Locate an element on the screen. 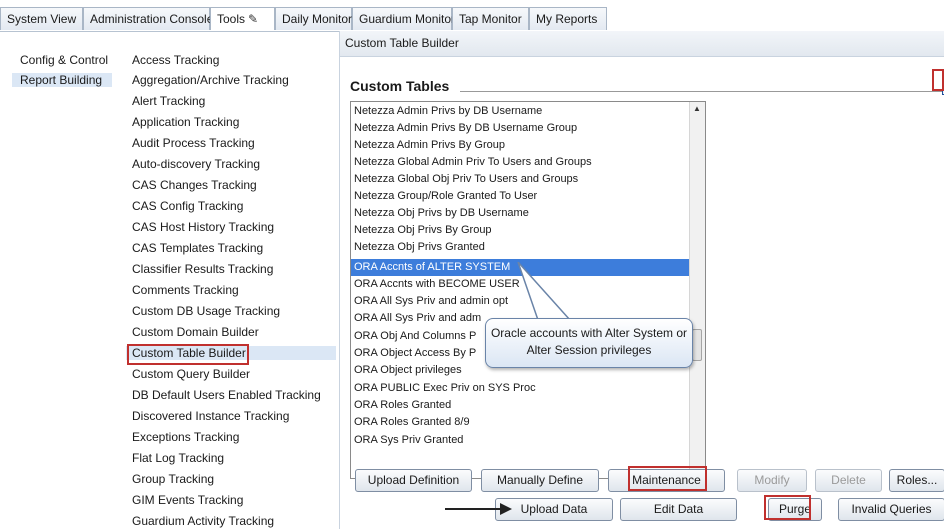 This screenshot has width=944, height=529. sub-nav-item: Classifier Results Tracking is located at coordinates (202, 269).